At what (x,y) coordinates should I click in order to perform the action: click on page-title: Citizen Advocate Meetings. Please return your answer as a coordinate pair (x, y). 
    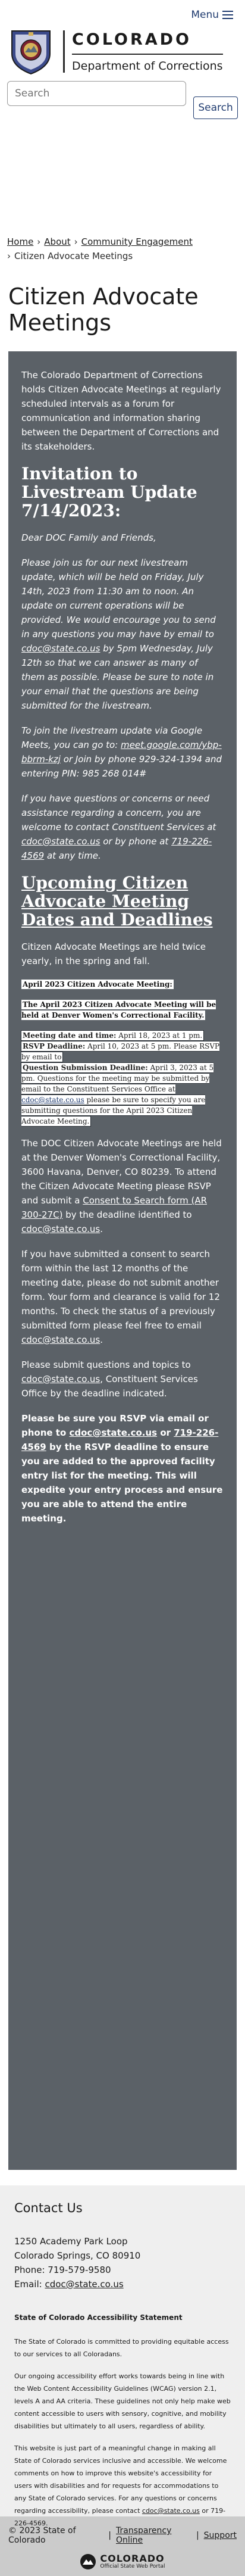
    Looking at the image, I should click on (103, 309).